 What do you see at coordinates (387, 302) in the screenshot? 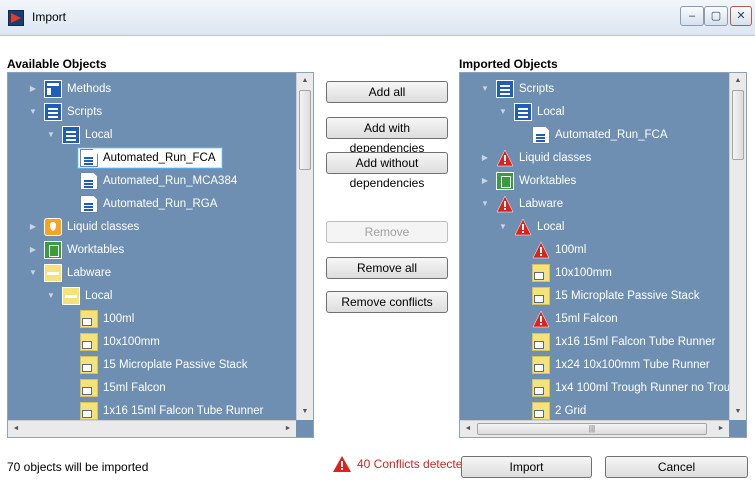
I see `remove-conflicts-button: Remove conflicts` at bounding box center [387, 302].